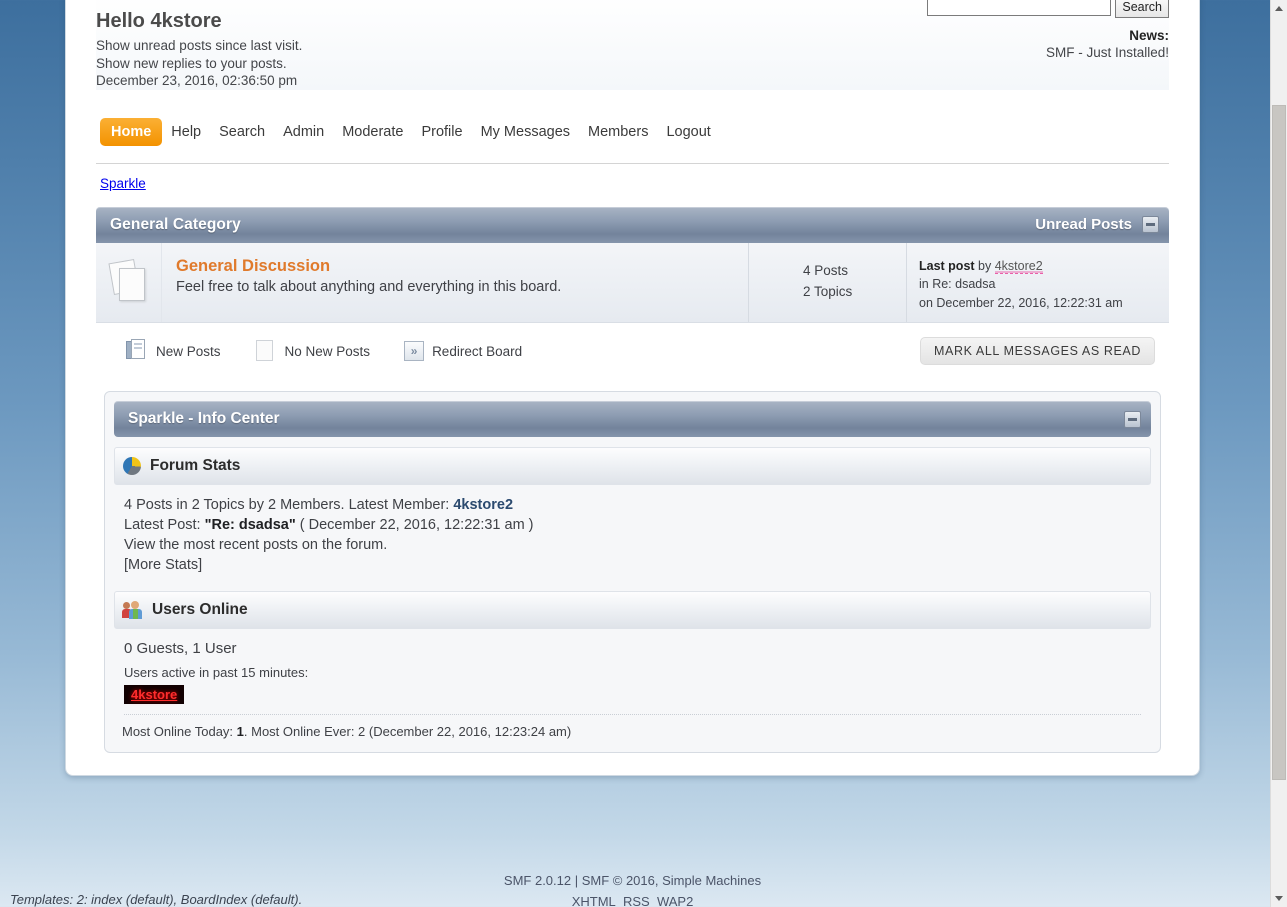  What do you see at coordinates (123, 183) in the screenshot?
I see `breadcrumb-link-sparkle: Sparkle` at bounding box center [123, 183].